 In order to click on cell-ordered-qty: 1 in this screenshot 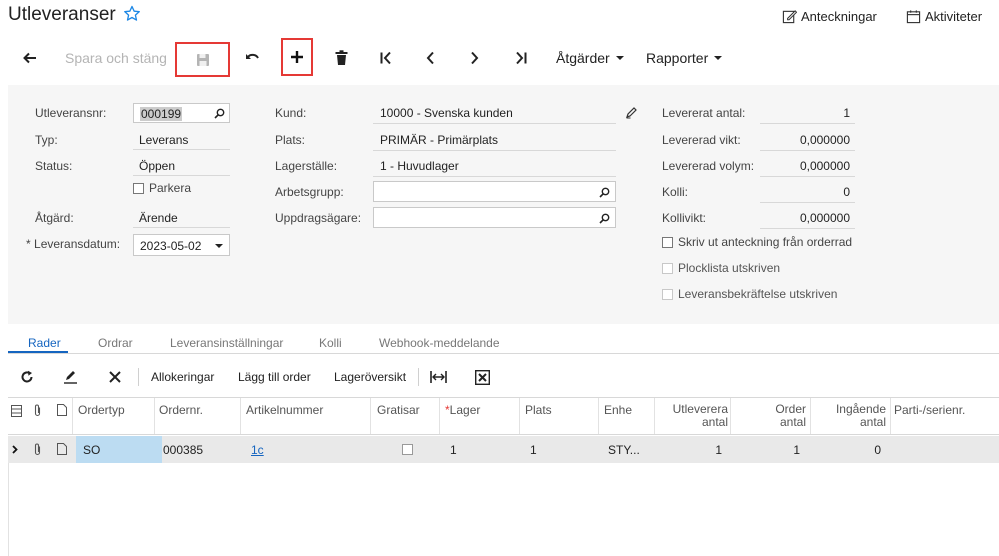, I will do `click(767, 450)`.